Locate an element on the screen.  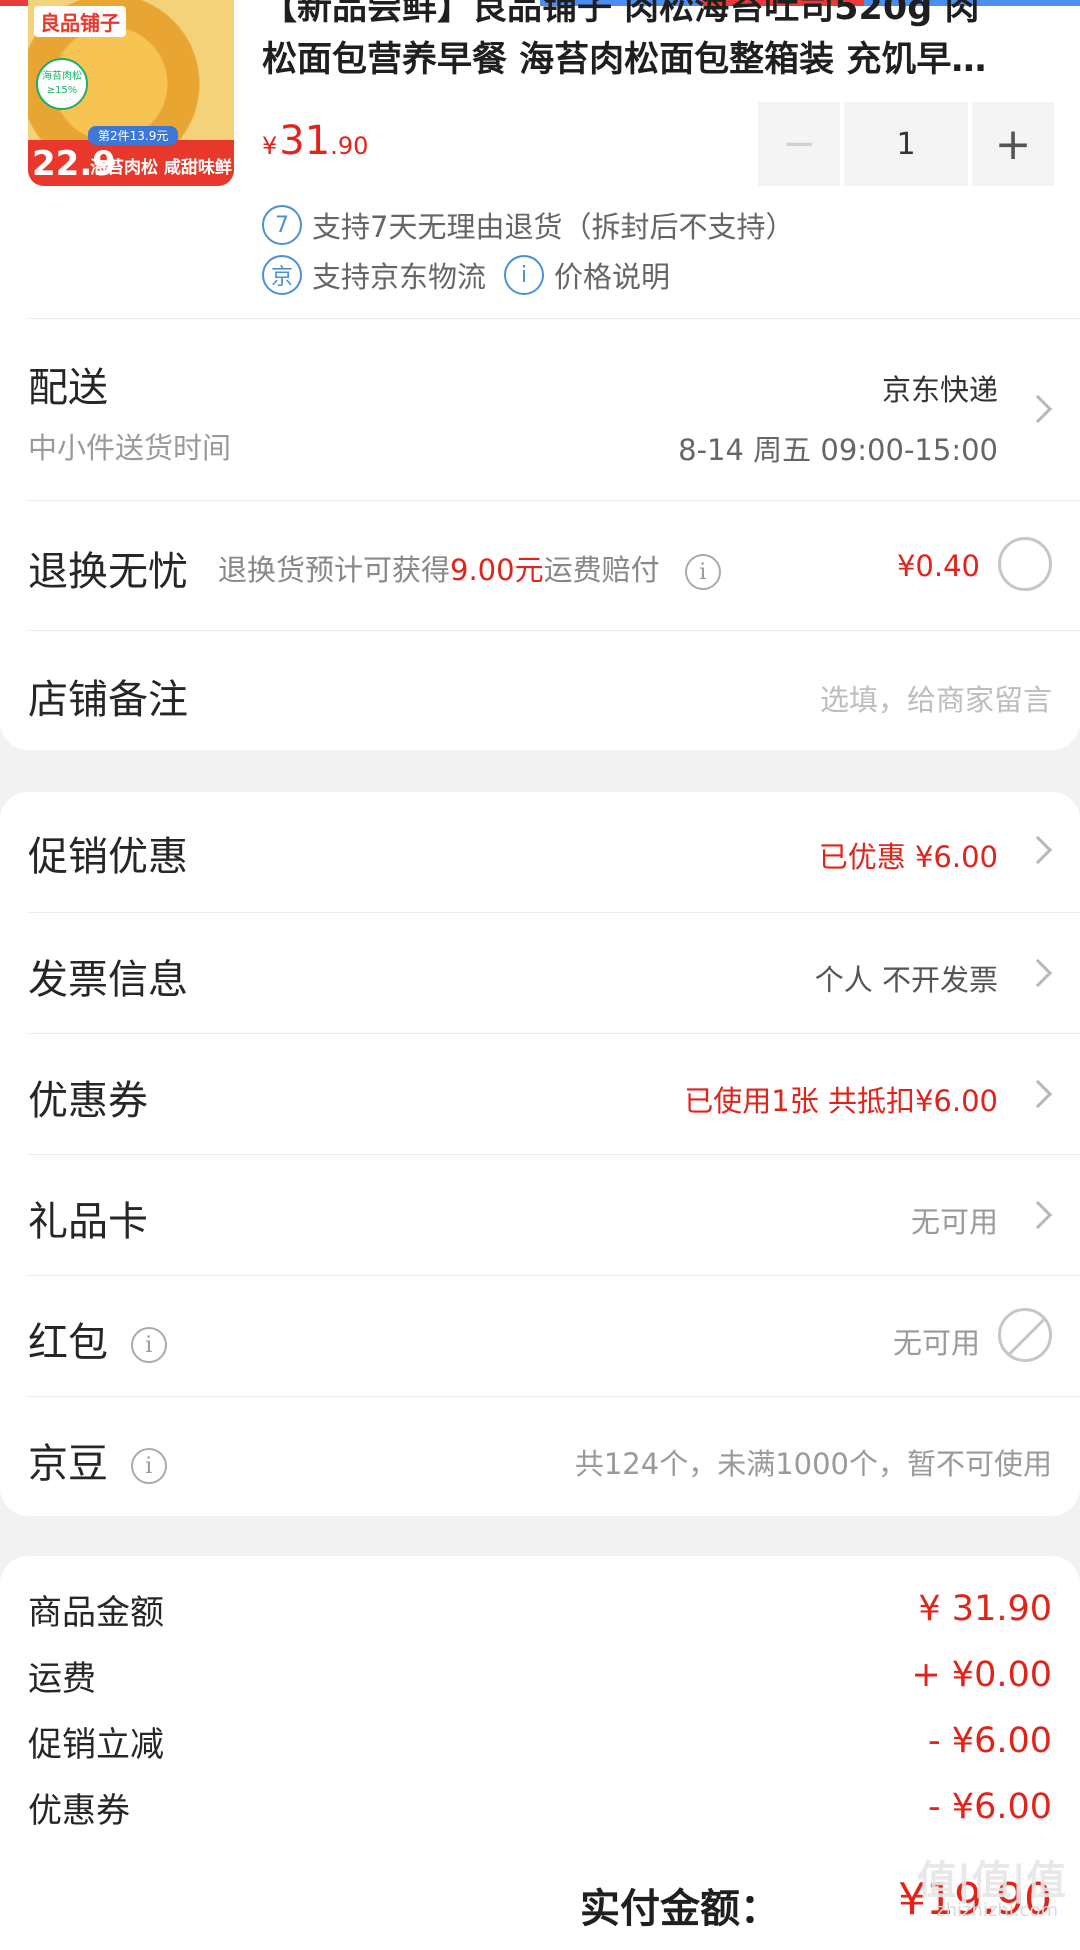
quantity-value: 1 is located at coordinates (906, 144).